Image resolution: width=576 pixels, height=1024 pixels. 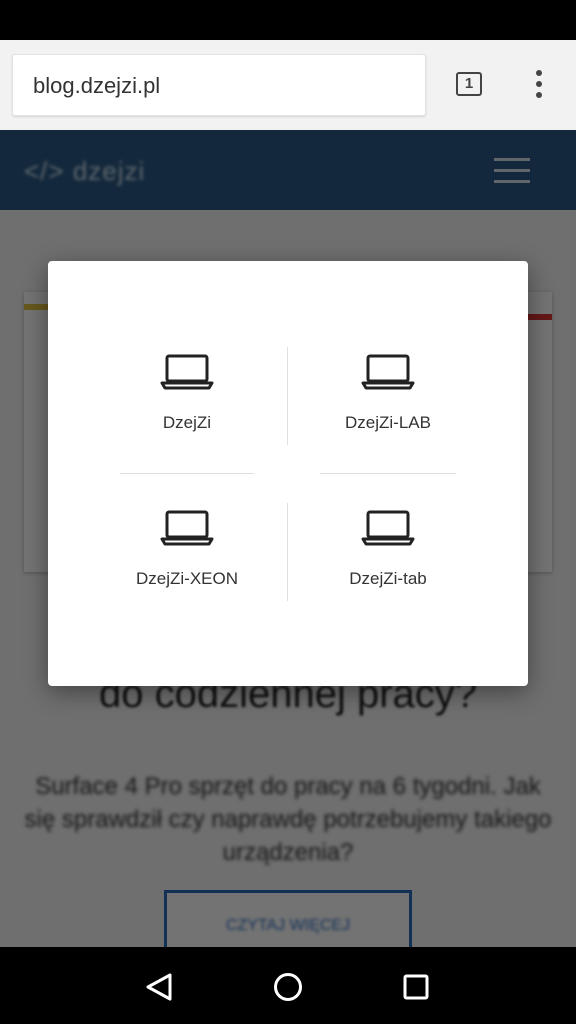 I want to click on device-label: DzejZi-XEON, so click(x=186, y=578).